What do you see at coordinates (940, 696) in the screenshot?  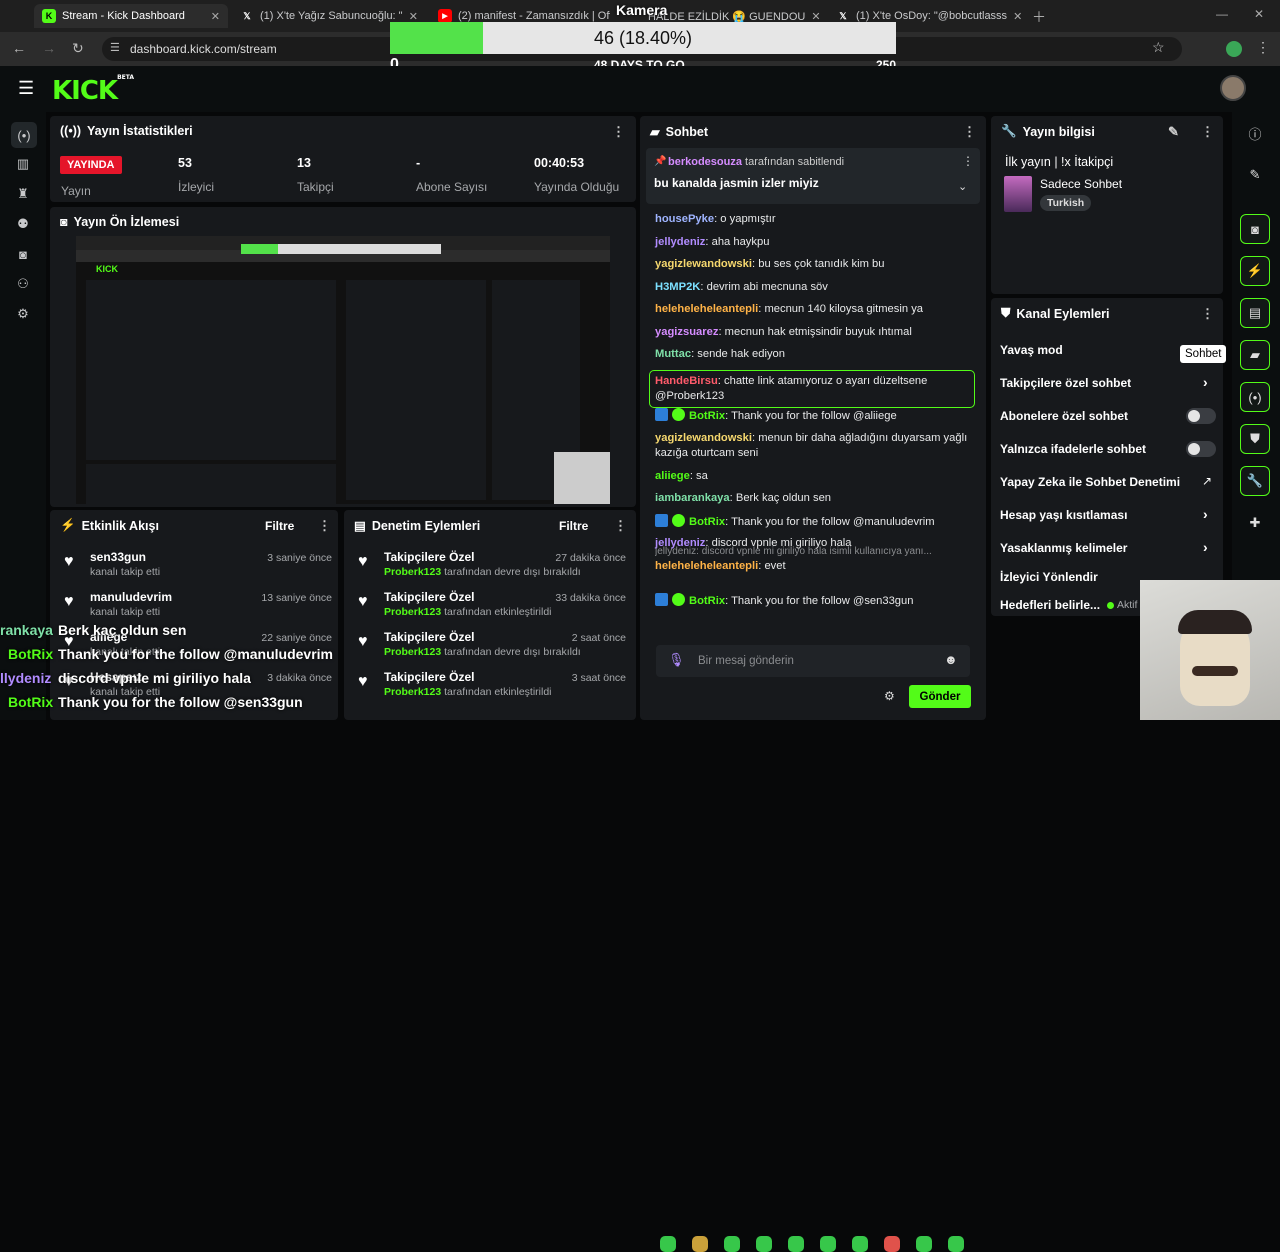 I see `send-button: Gönder` at bounding box center [940, 696].